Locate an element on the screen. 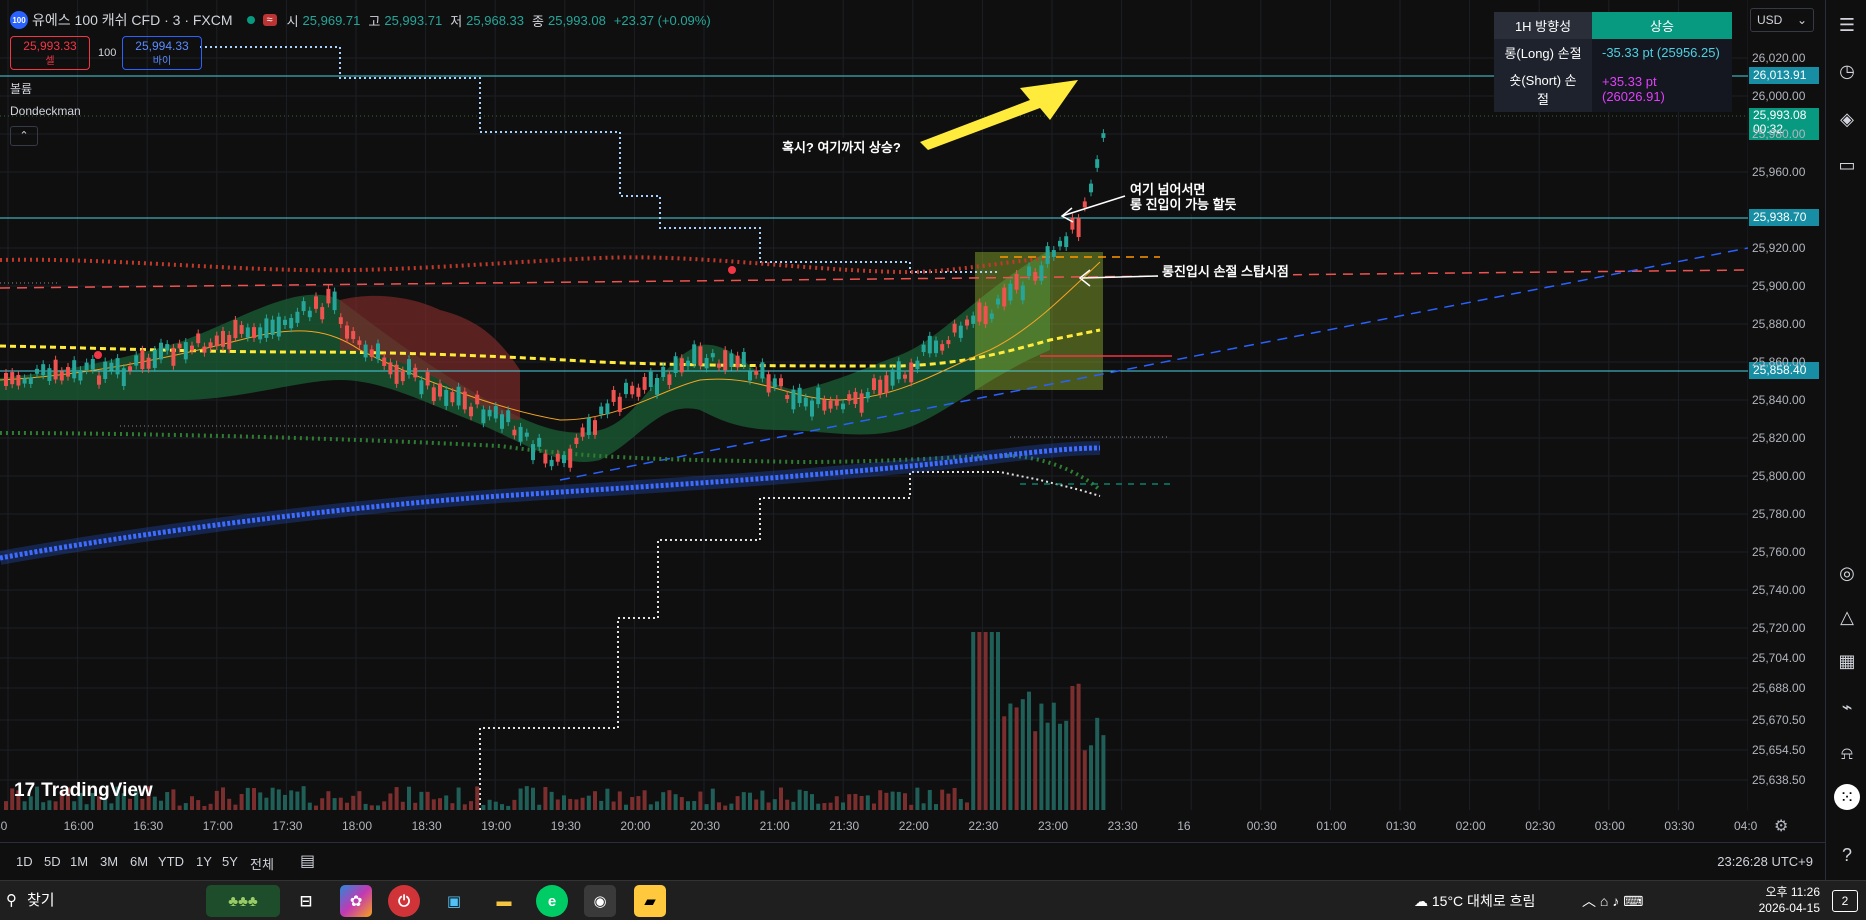 The height and width of the screenshot is (920, 1866). dondeckman-indicator-label: Dondeckman is located at coordinates (45, 111).